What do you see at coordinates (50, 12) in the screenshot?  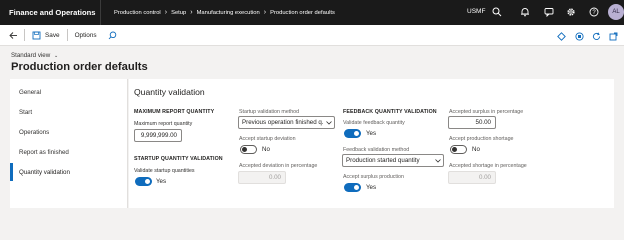 I see `app-title: Finance and Operations` at bounding box center [50, 12].